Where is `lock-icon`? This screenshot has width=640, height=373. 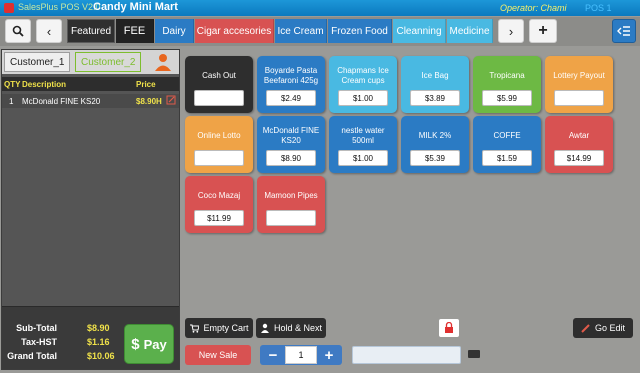
lock-icon is located at coordinates (449, 327).